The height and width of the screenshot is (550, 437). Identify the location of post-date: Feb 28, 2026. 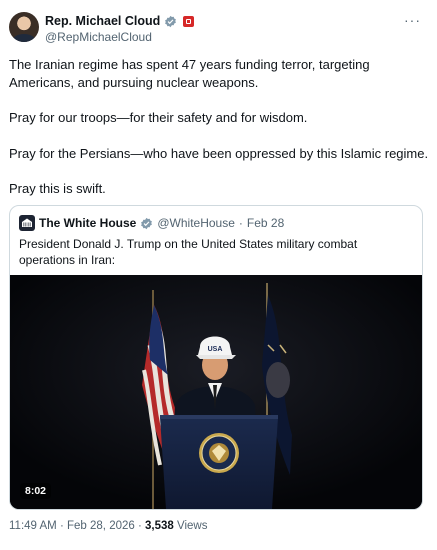
(101, 526).